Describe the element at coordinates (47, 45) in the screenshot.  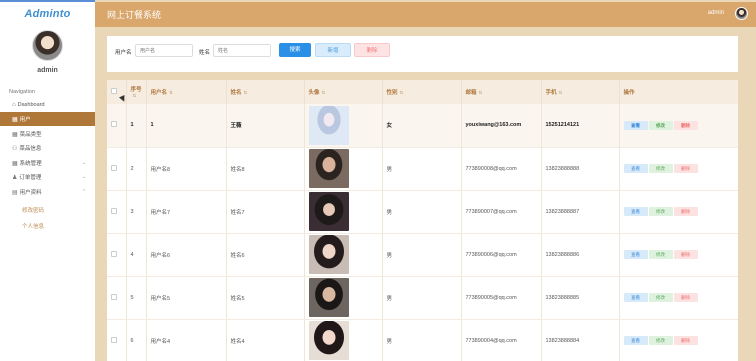
I see `avatar` at that location.